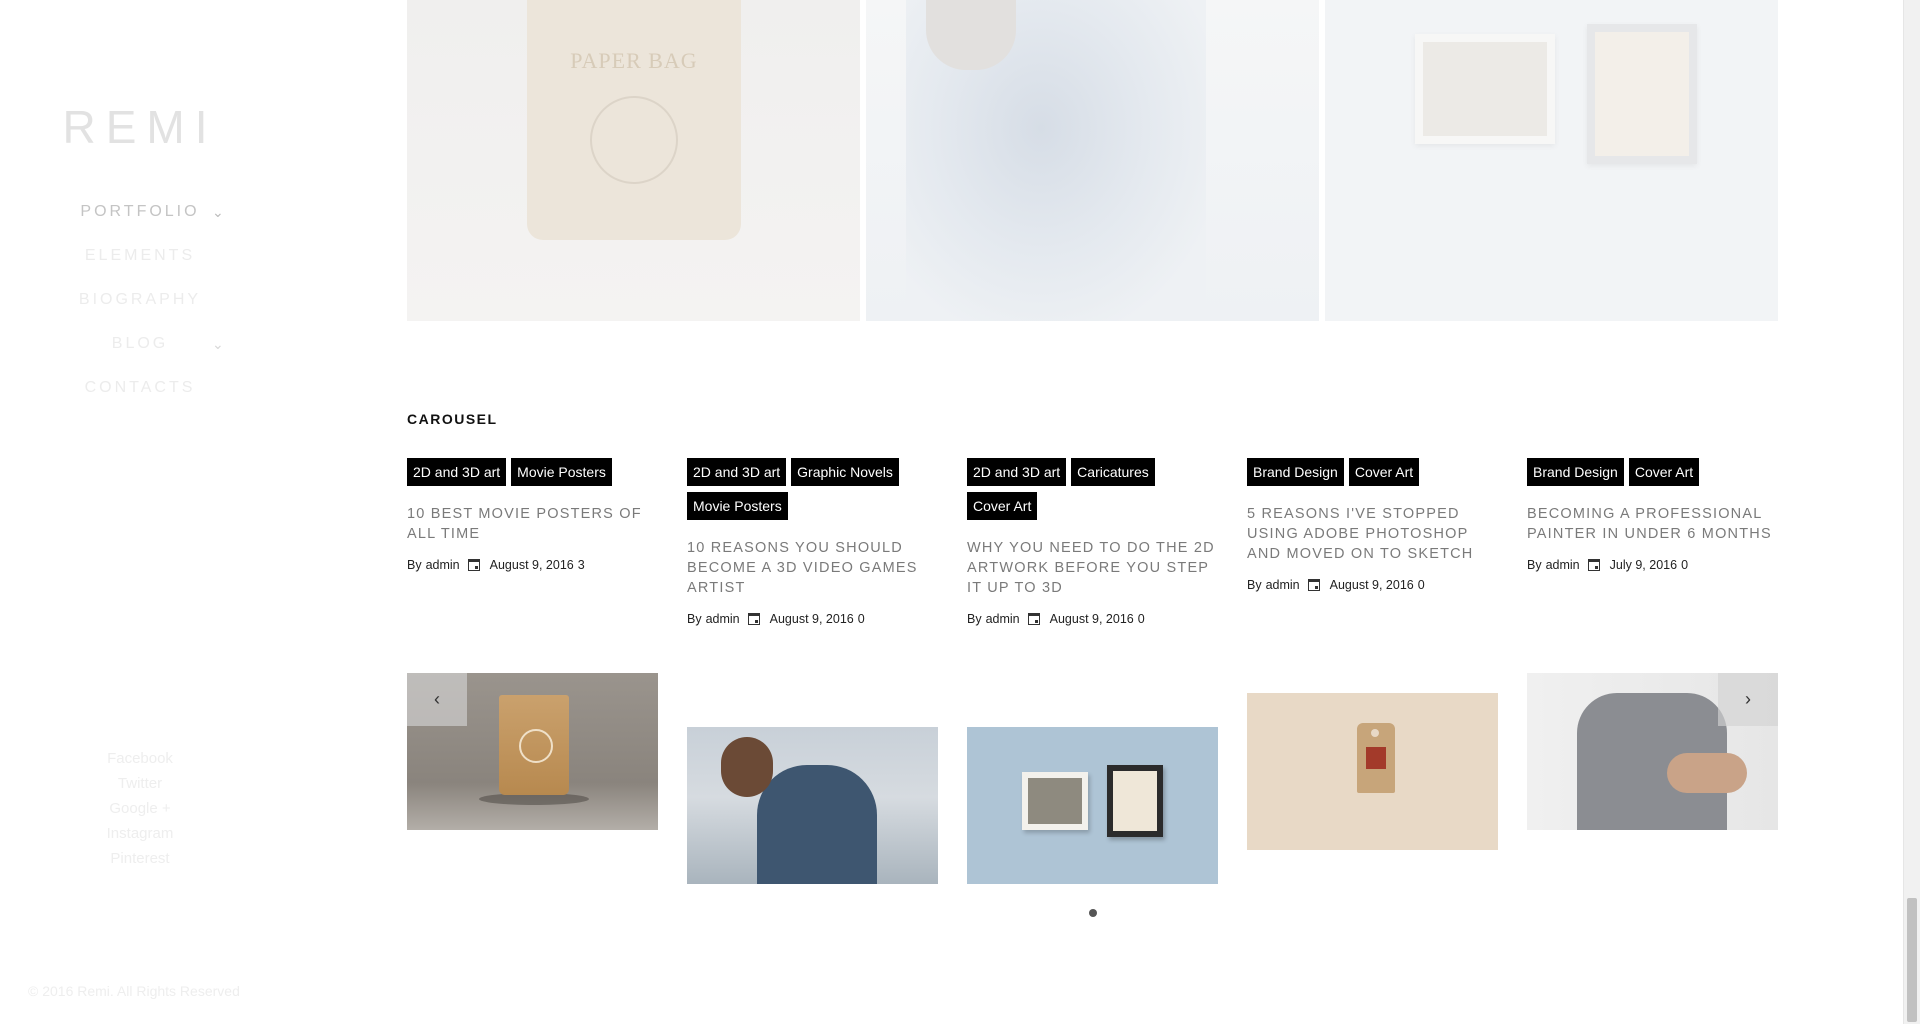 Image resolution: width=1920 pixels, height=1024 pixels. What do you see at coordinates (1707, 773) in the screenshot?
I see `arm-shape` at bounding box center [1707, 773].